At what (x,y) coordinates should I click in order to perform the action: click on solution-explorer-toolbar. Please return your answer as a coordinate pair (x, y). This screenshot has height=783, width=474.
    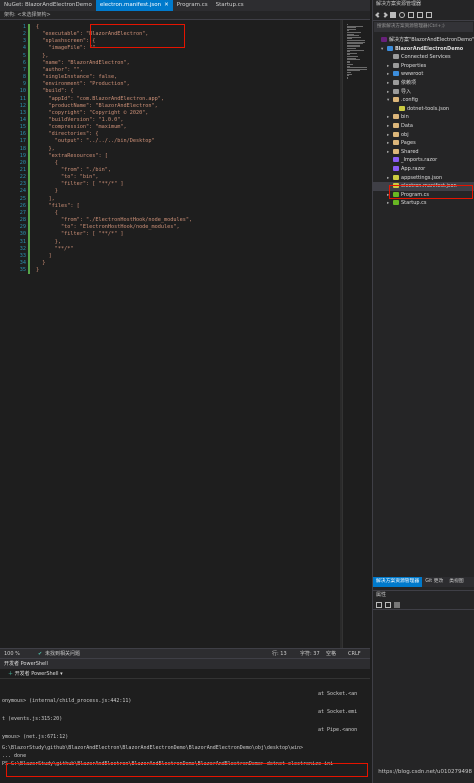
    Looking at the image, I should click on (423, 15).